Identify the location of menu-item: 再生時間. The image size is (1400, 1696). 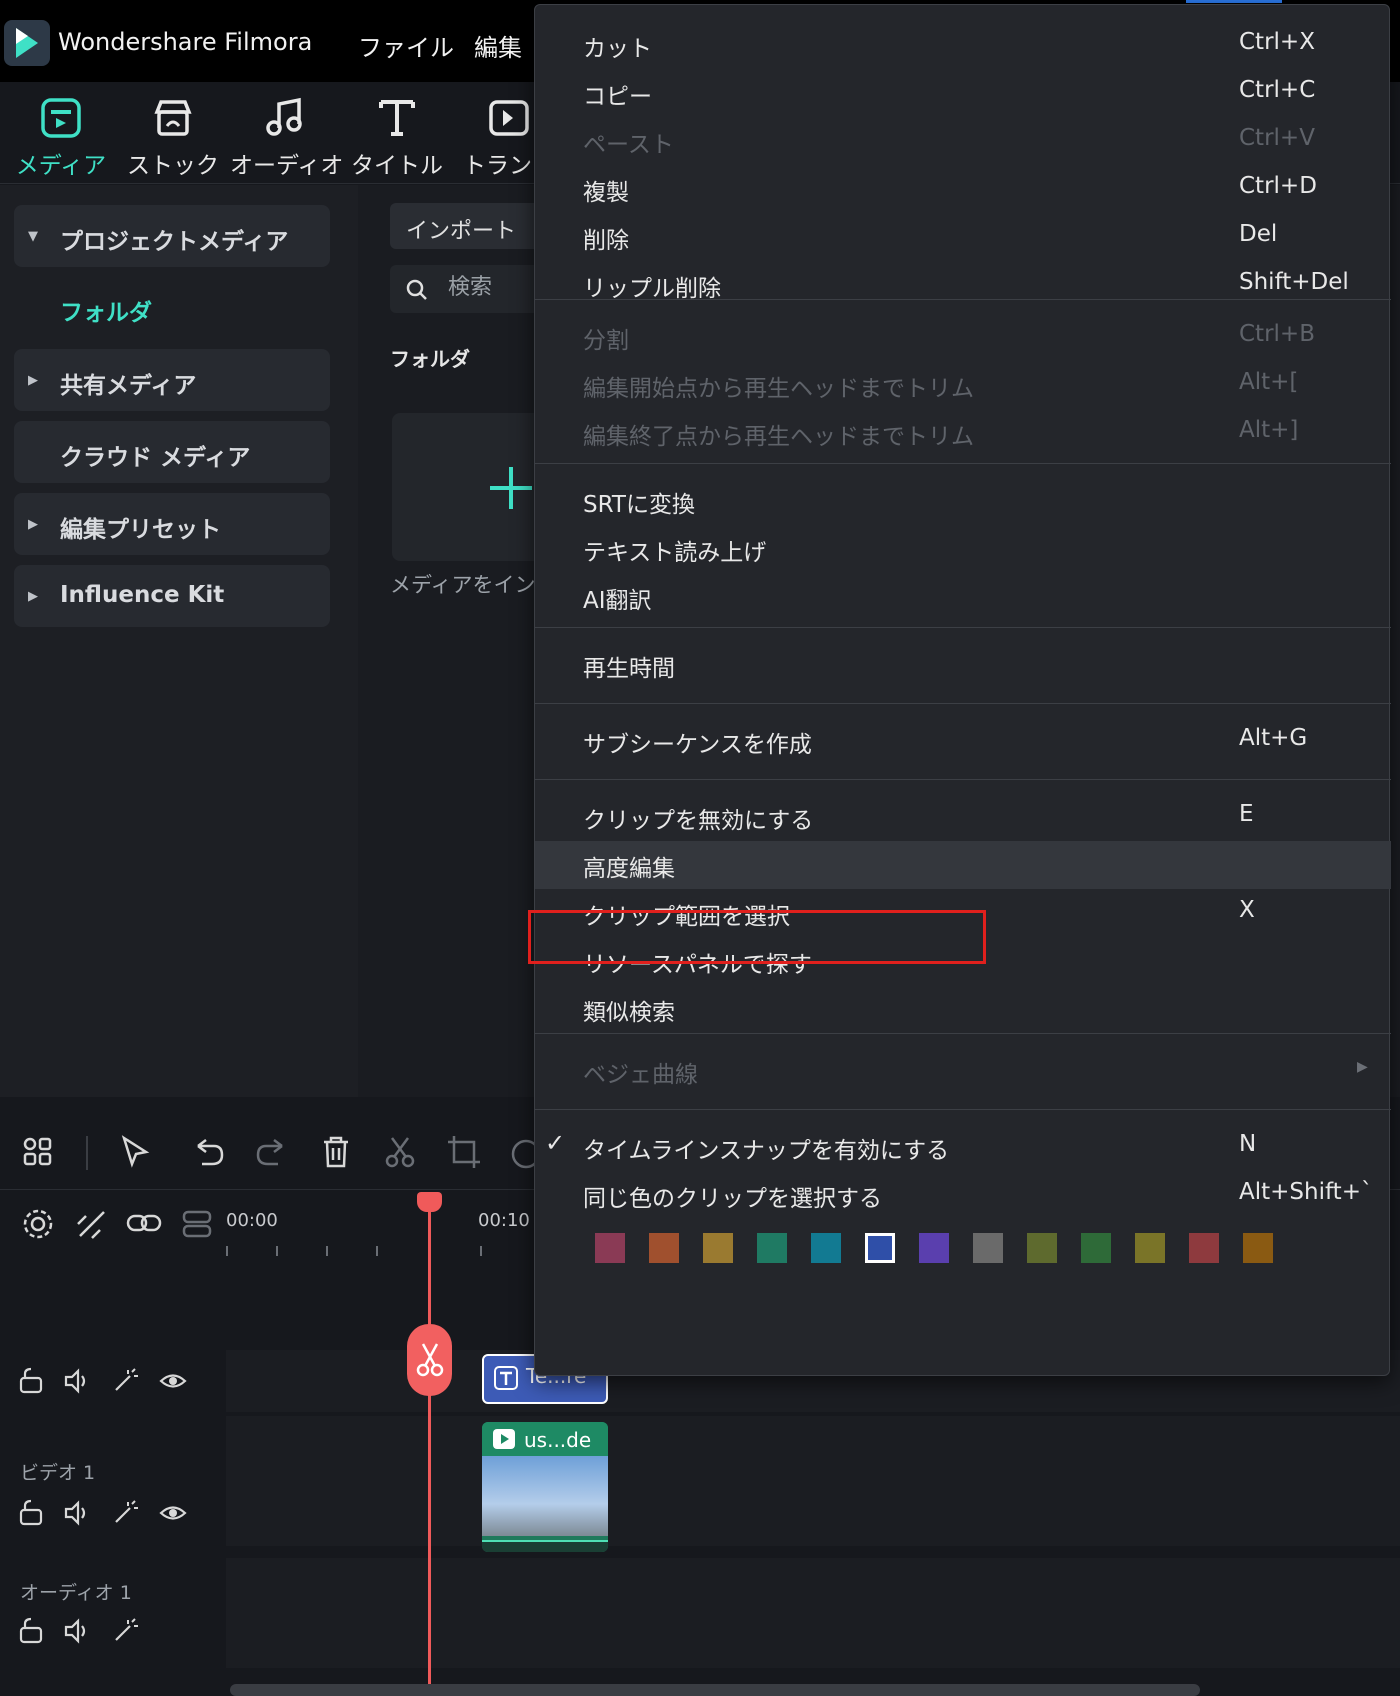
(963, 665).